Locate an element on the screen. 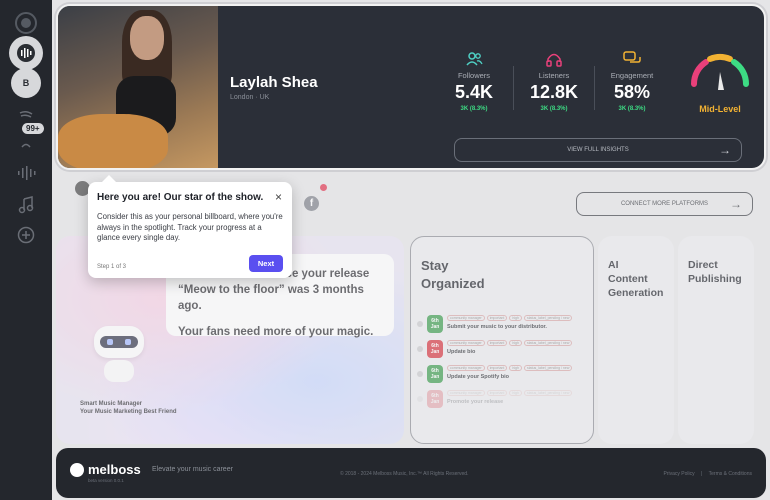  stat-label: Followers is located at coordinates (474, 75).